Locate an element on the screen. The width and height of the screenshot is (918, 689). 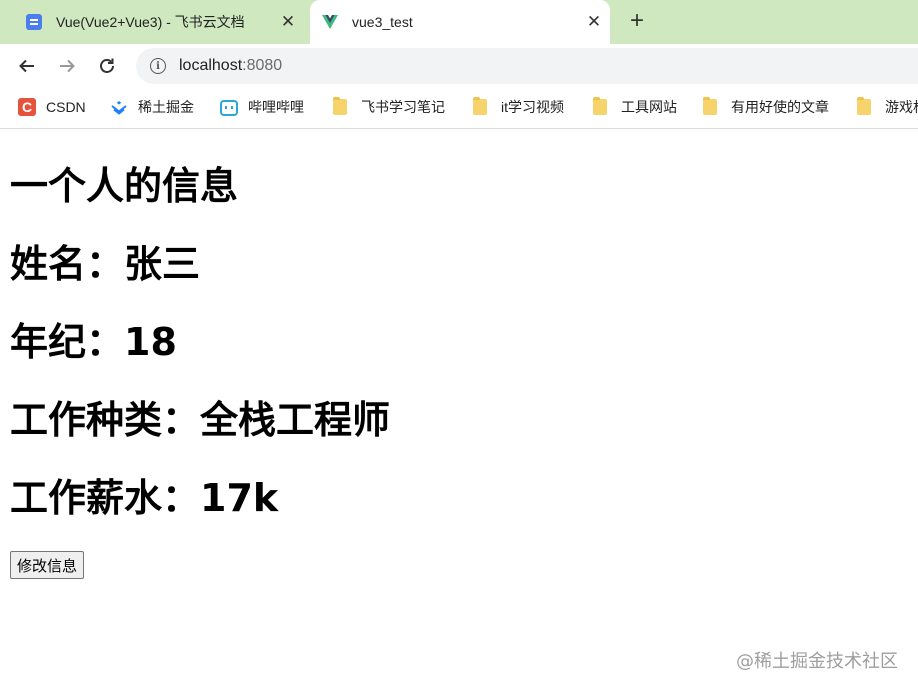
bookmark-folder-feishu-notes: 飞书学习笔记 is located at coordinates (389, 107).